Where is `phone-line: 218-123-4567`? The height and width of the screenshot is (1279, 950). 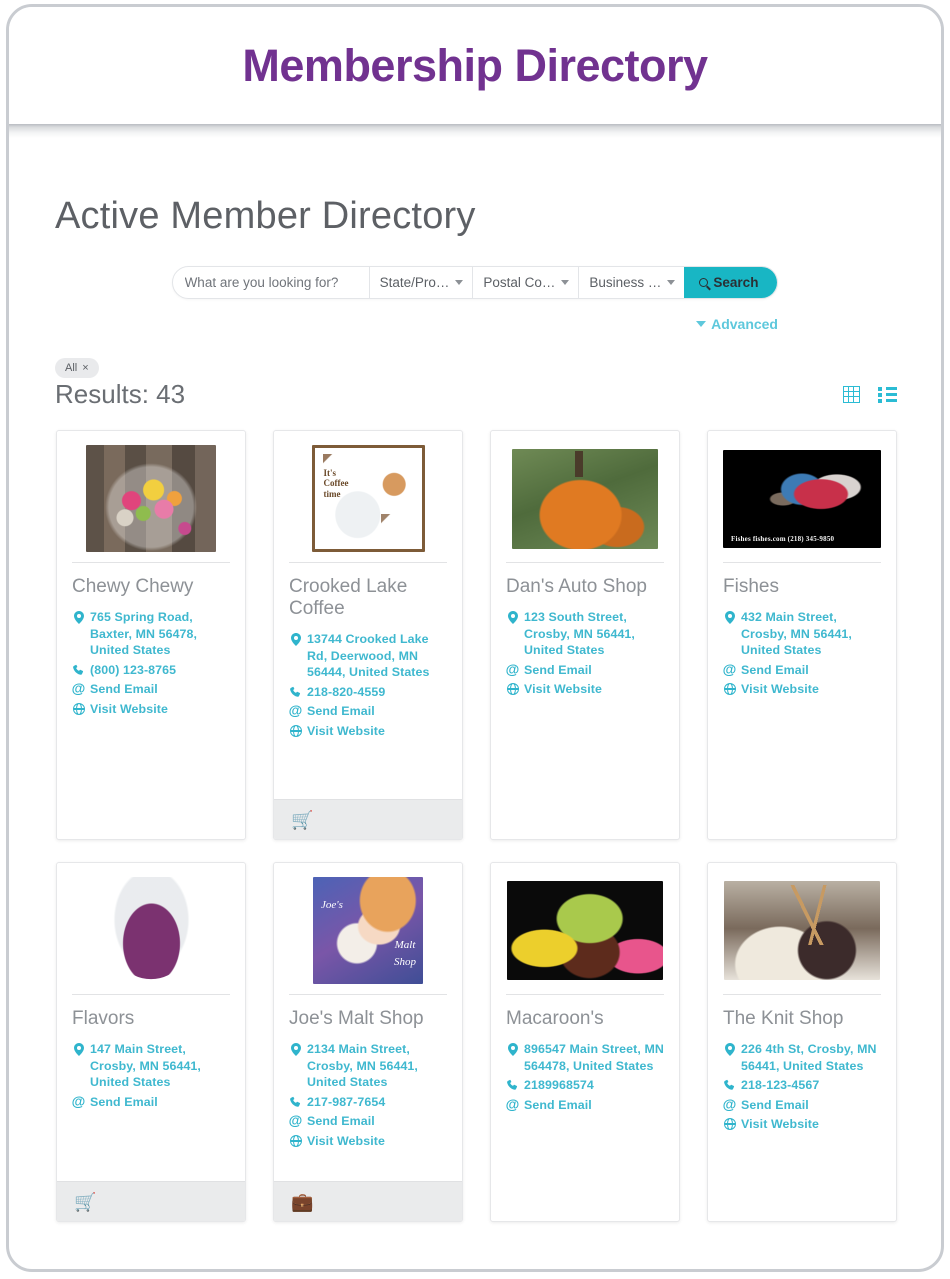
phone-line: 218-123-4567 is located at coordinates (802, 1085).